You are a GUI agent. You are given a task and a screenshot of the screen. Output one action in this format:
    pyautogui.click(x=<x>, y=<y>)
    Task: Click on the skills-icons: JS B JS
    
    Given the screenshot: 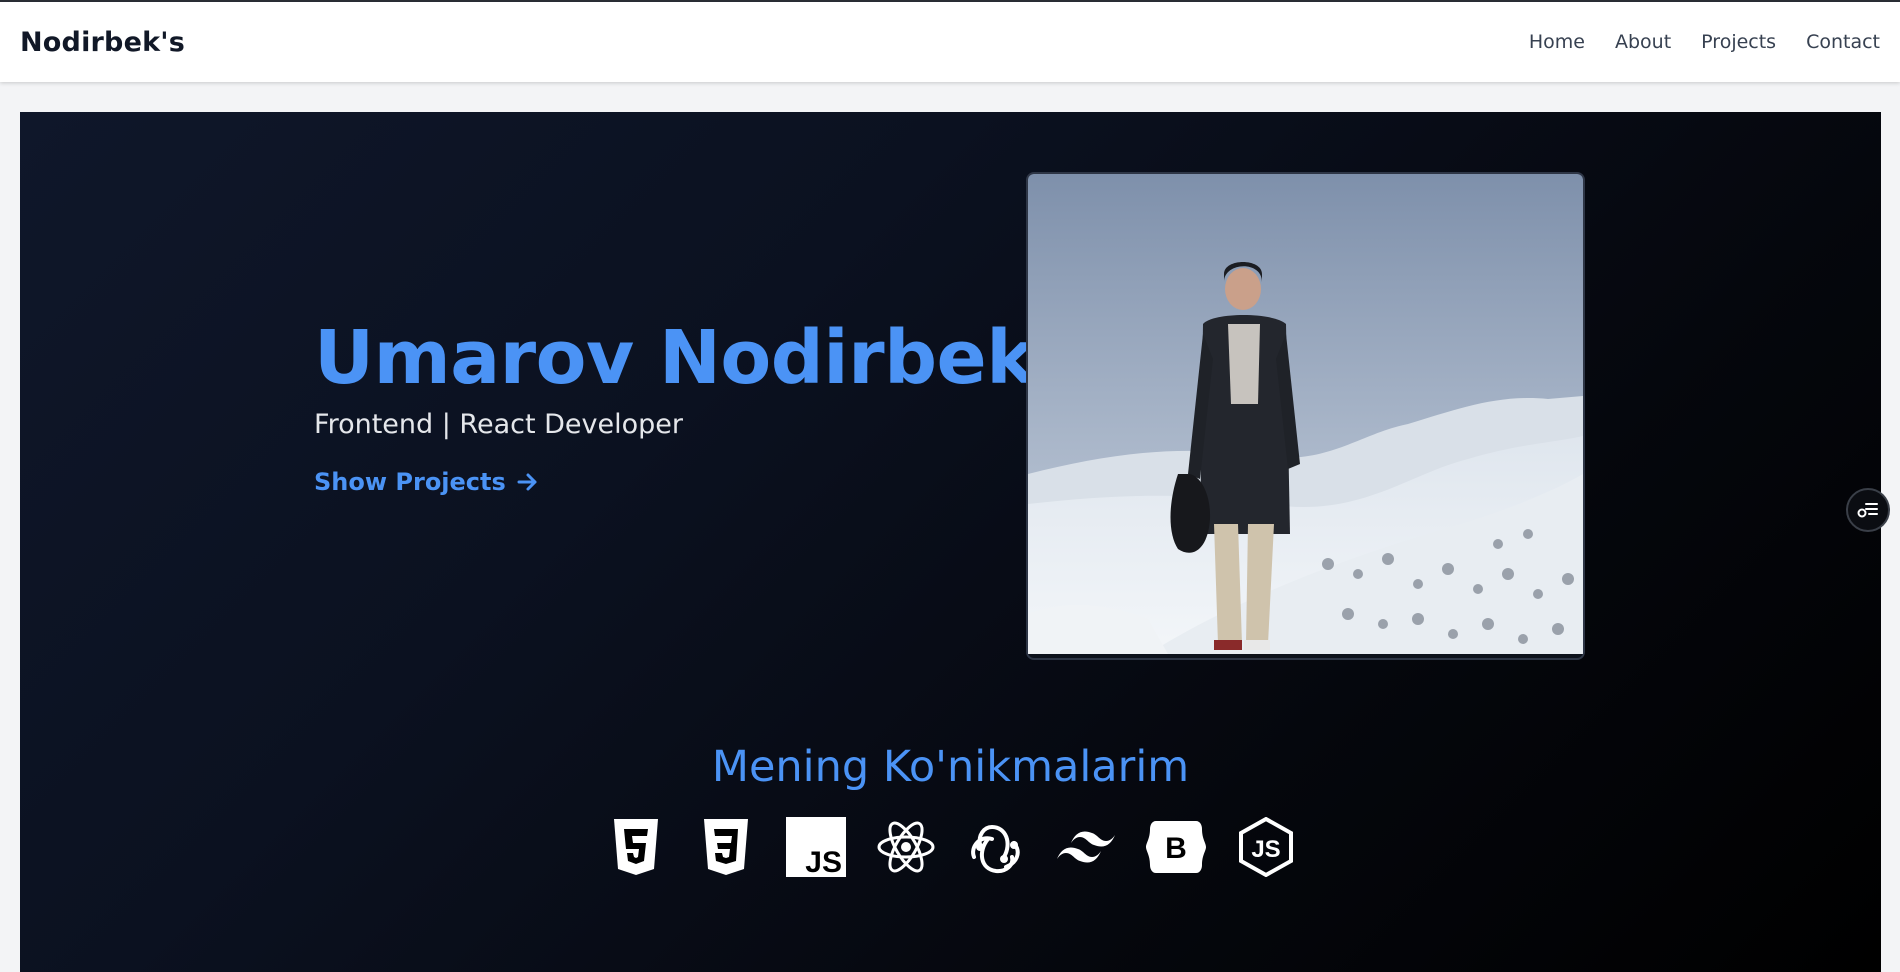 What is the action you would take?
    pyautogui.click(x=950, y=847)
    